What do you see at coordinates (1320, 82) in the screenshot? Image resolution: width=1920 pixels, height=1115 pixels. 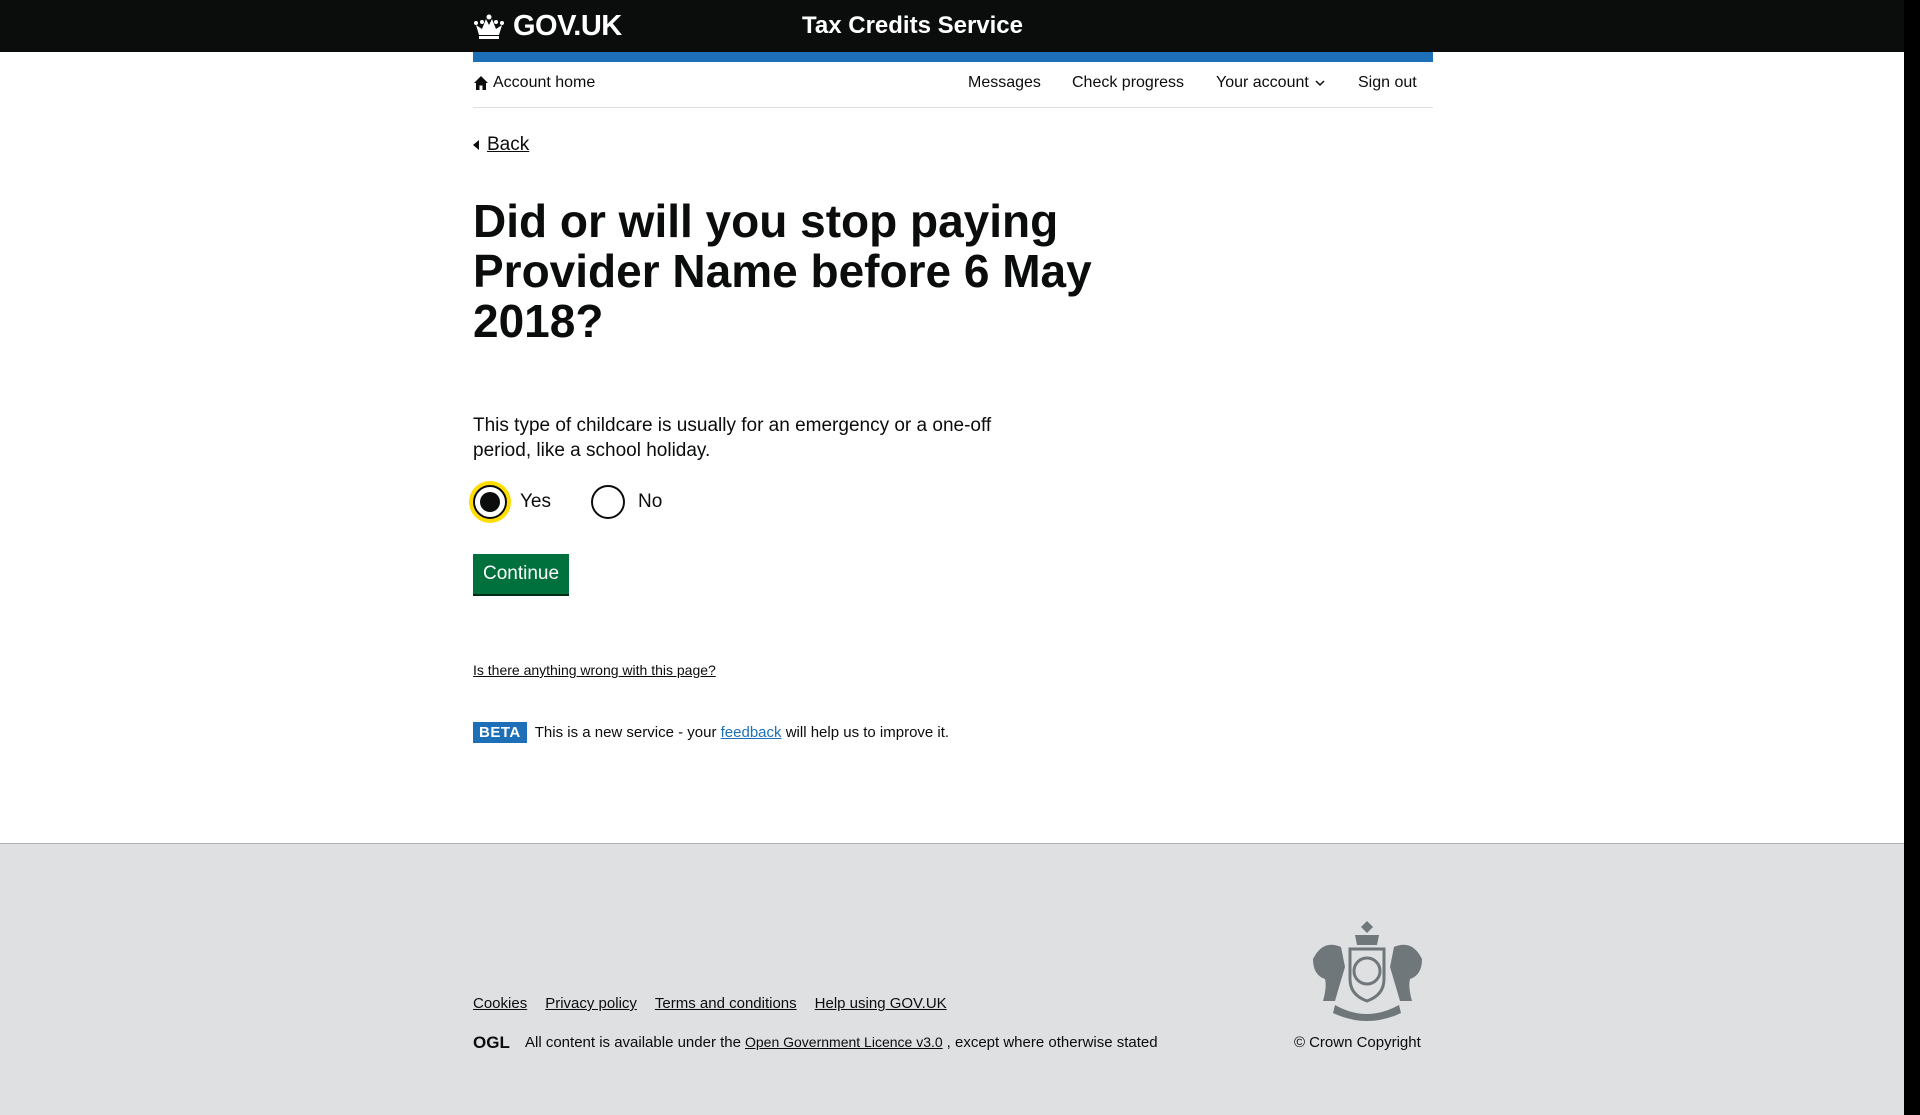 I see `chevron-down-icon` at bounding box center [1320, 82].